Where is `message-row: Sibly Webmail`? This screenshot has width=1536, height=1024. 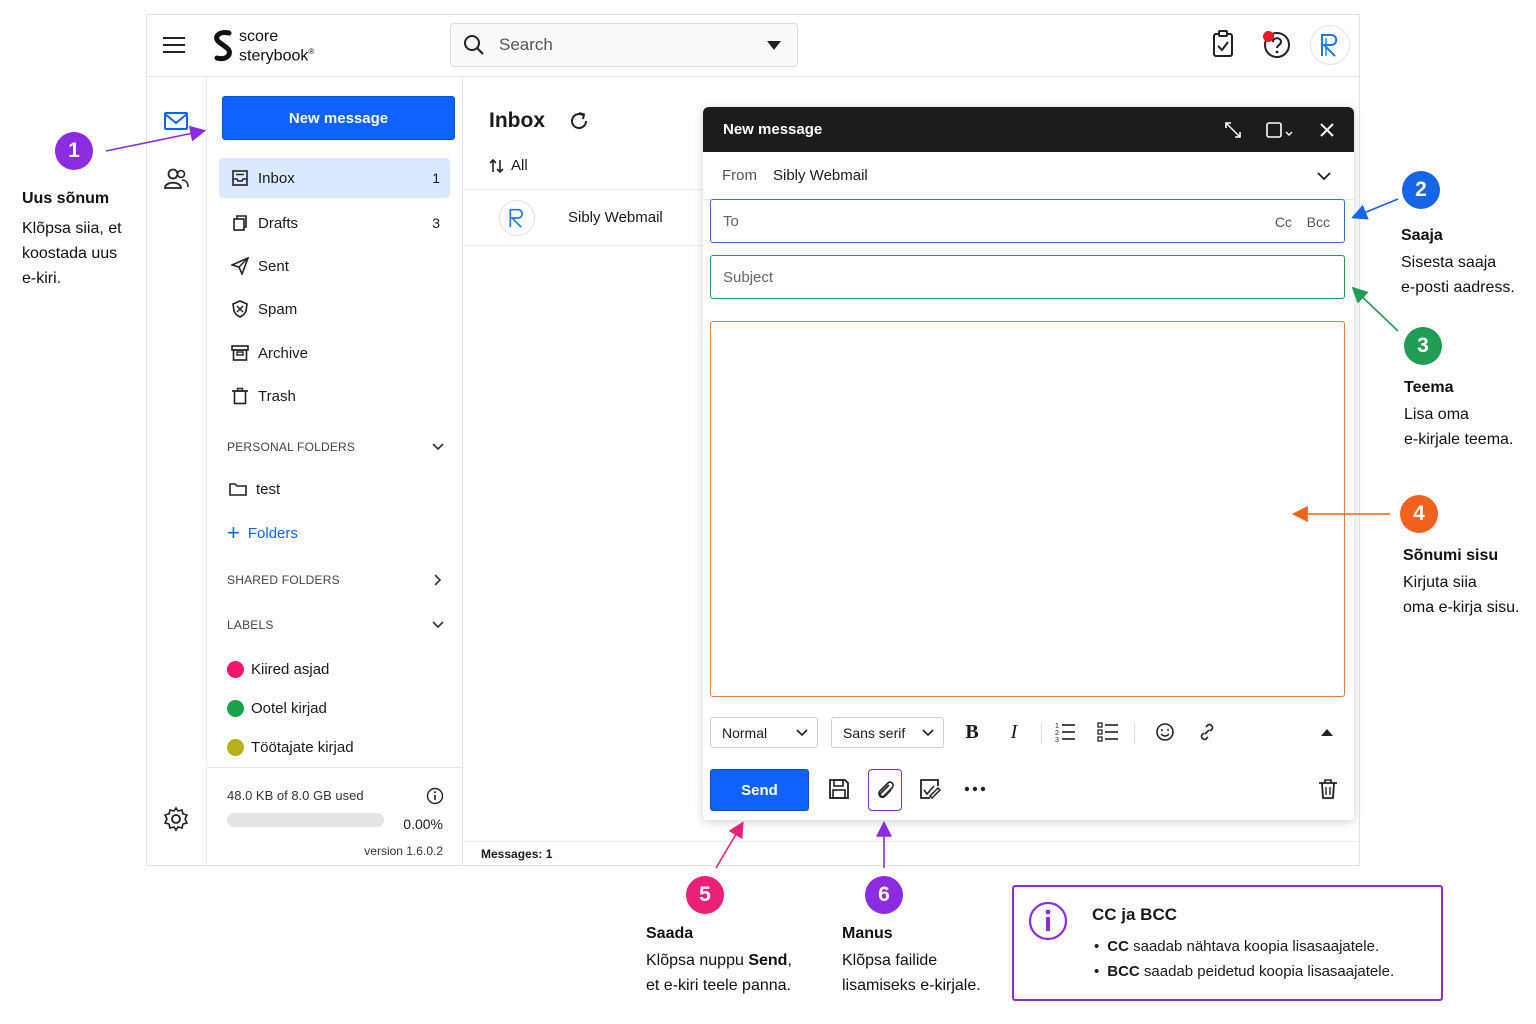 message-row: Sibly Webmail is located at coordinates (583, 218).